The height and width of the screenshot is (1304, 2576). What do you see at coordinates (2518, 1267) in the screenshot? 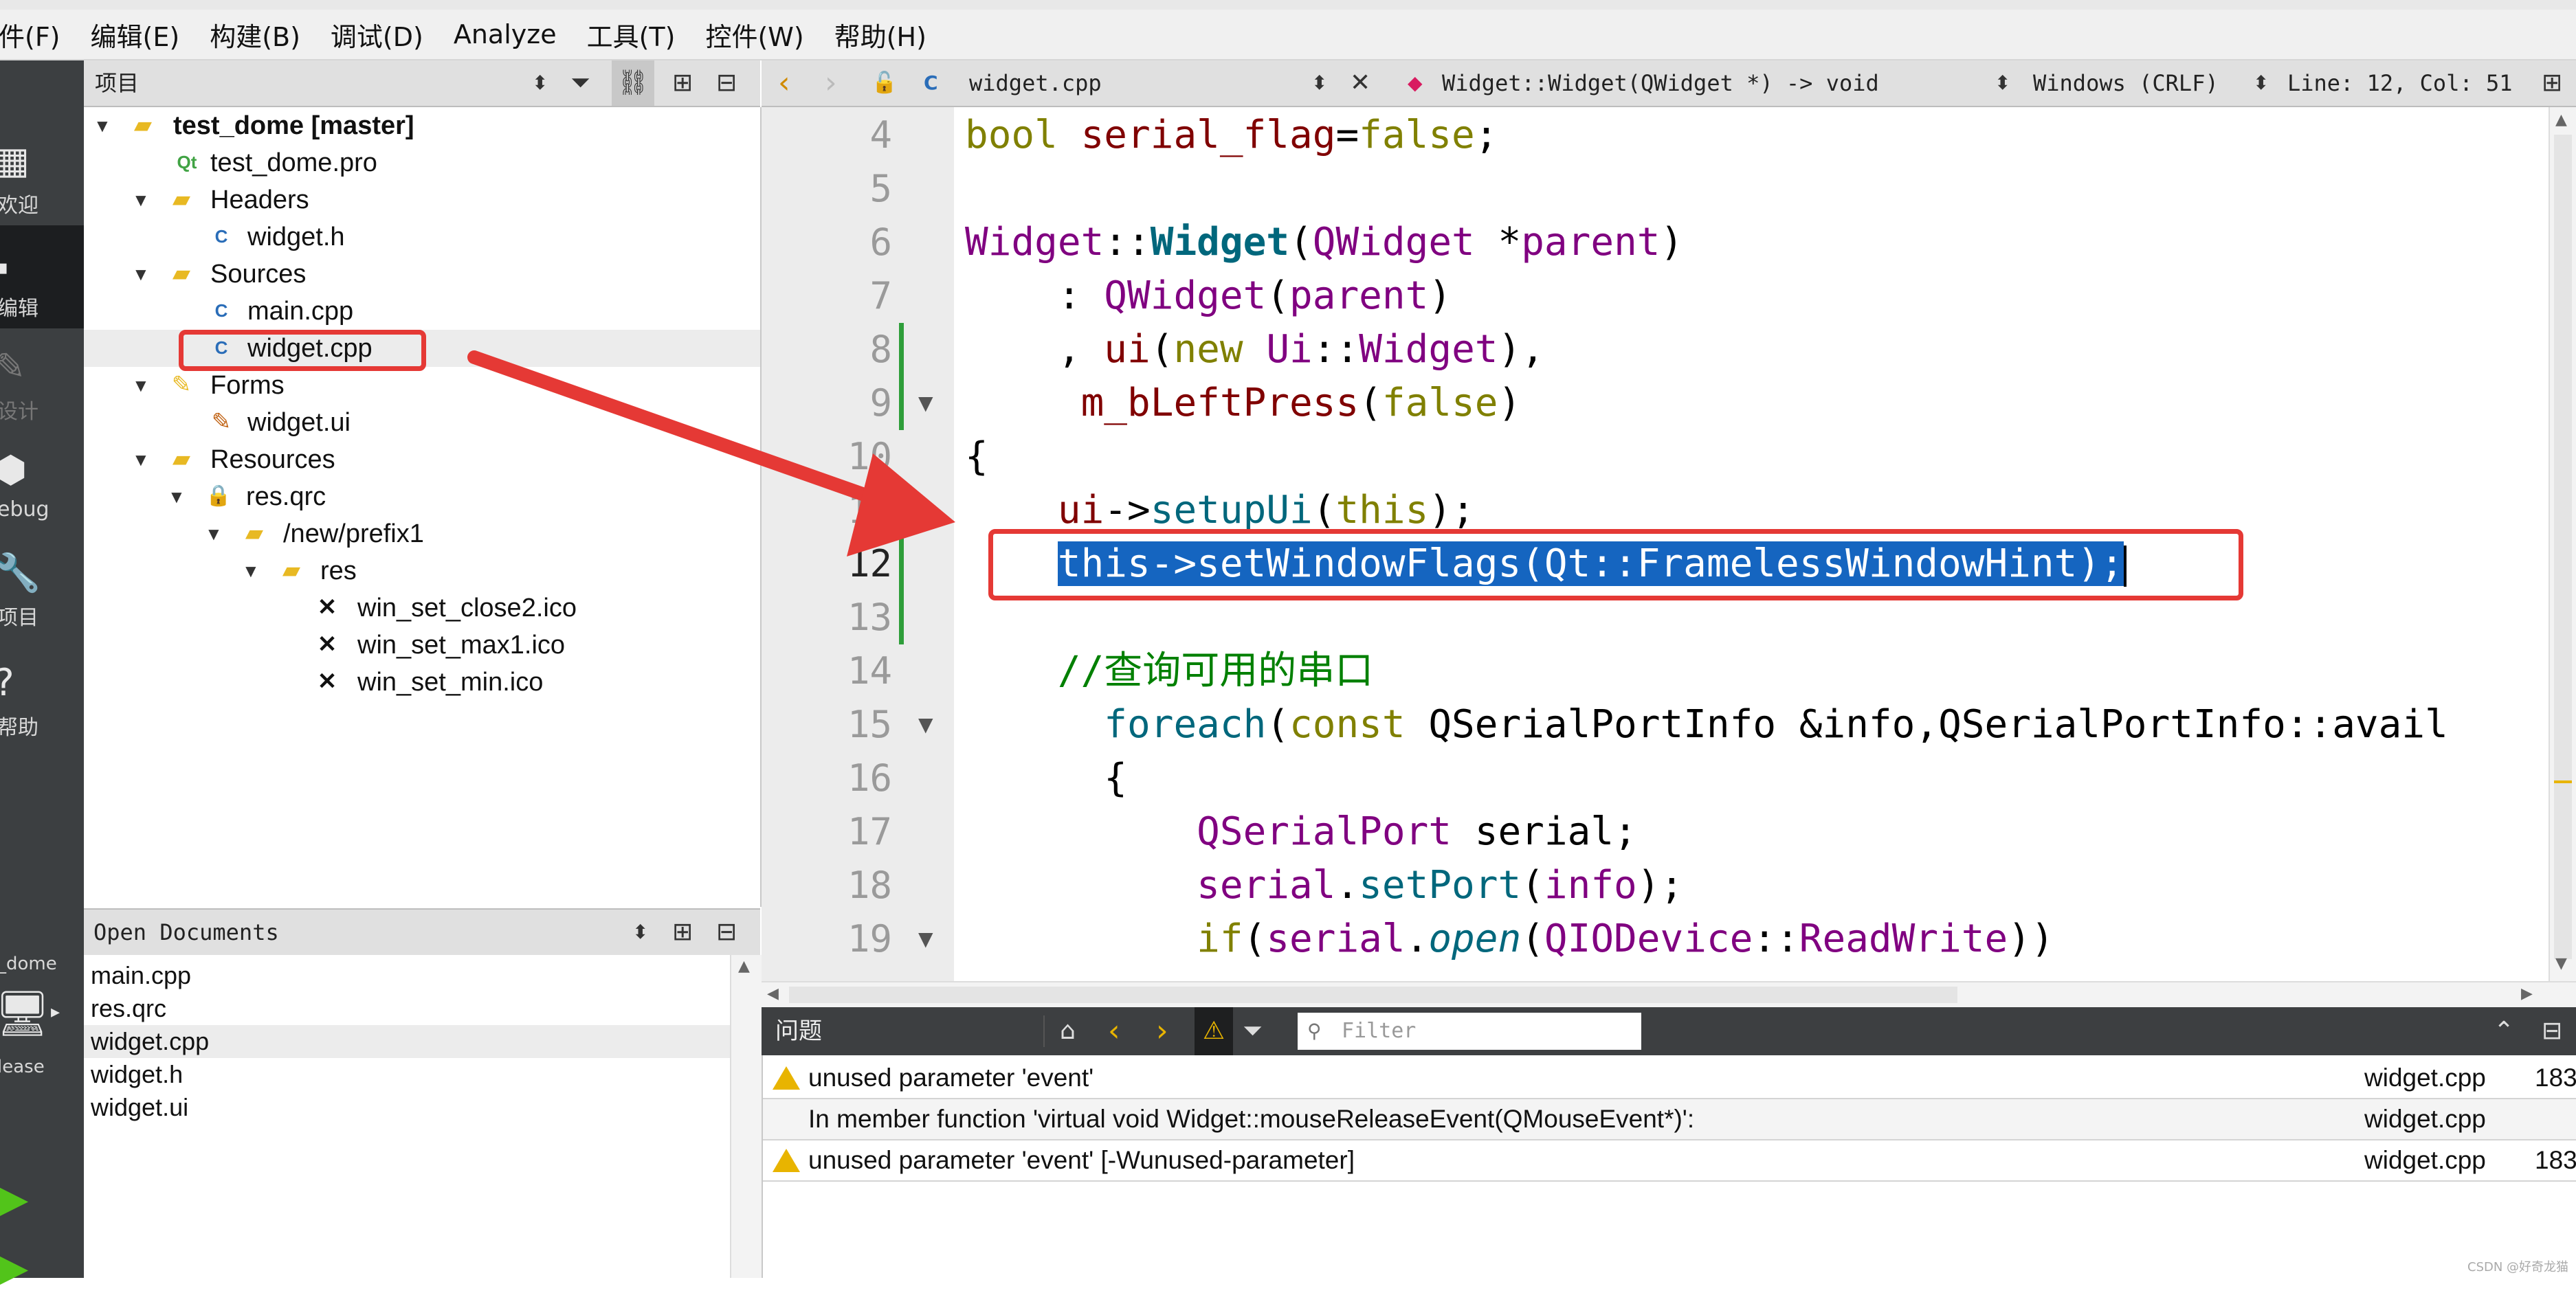
I see `watermark: CSDN @好奇龙猫` at bounding box center [2518, 1267].